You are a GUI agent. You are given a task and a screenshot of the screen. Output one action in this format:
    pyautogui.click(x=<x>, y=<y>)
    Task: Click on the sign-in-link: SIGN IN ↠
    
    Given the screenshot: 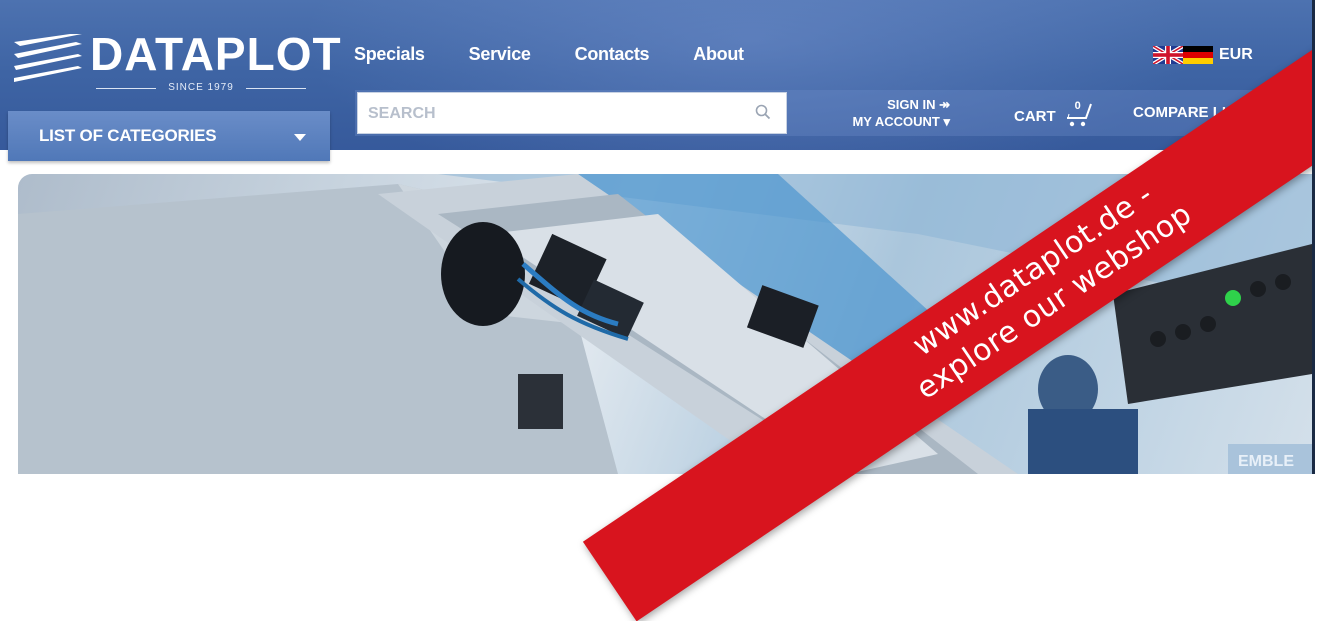 What is the action you would take?
    pyautogui.click(x=875, y=104)
    